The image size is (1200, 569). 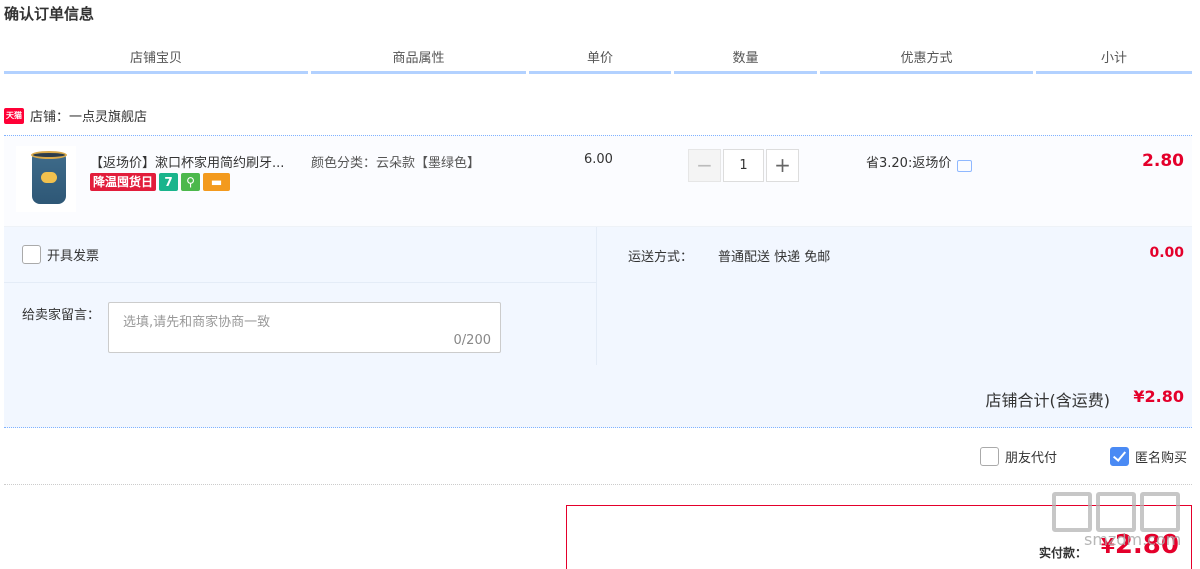 What do you see at coordinates (704, 165) in the screenshot?
I see `quantity-decrease-button: −` at bounding box center [704, 165].